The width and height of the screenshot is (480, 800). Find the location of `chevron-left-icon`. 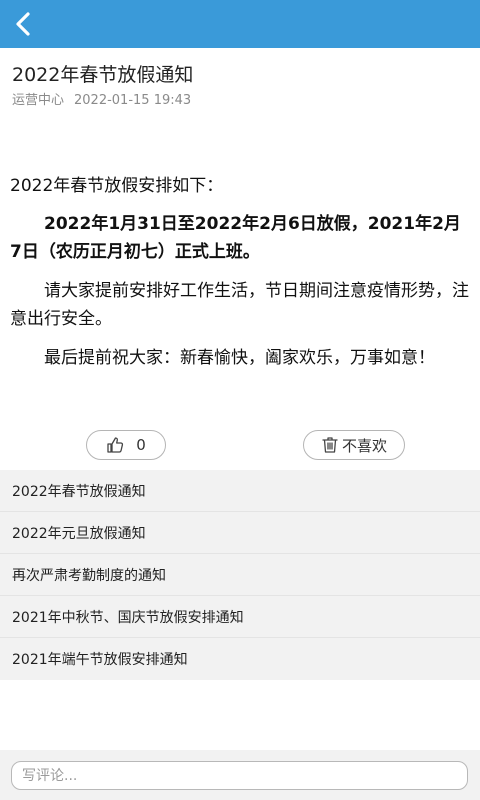

chevron-left-icon is located at coordinates (23, 24).